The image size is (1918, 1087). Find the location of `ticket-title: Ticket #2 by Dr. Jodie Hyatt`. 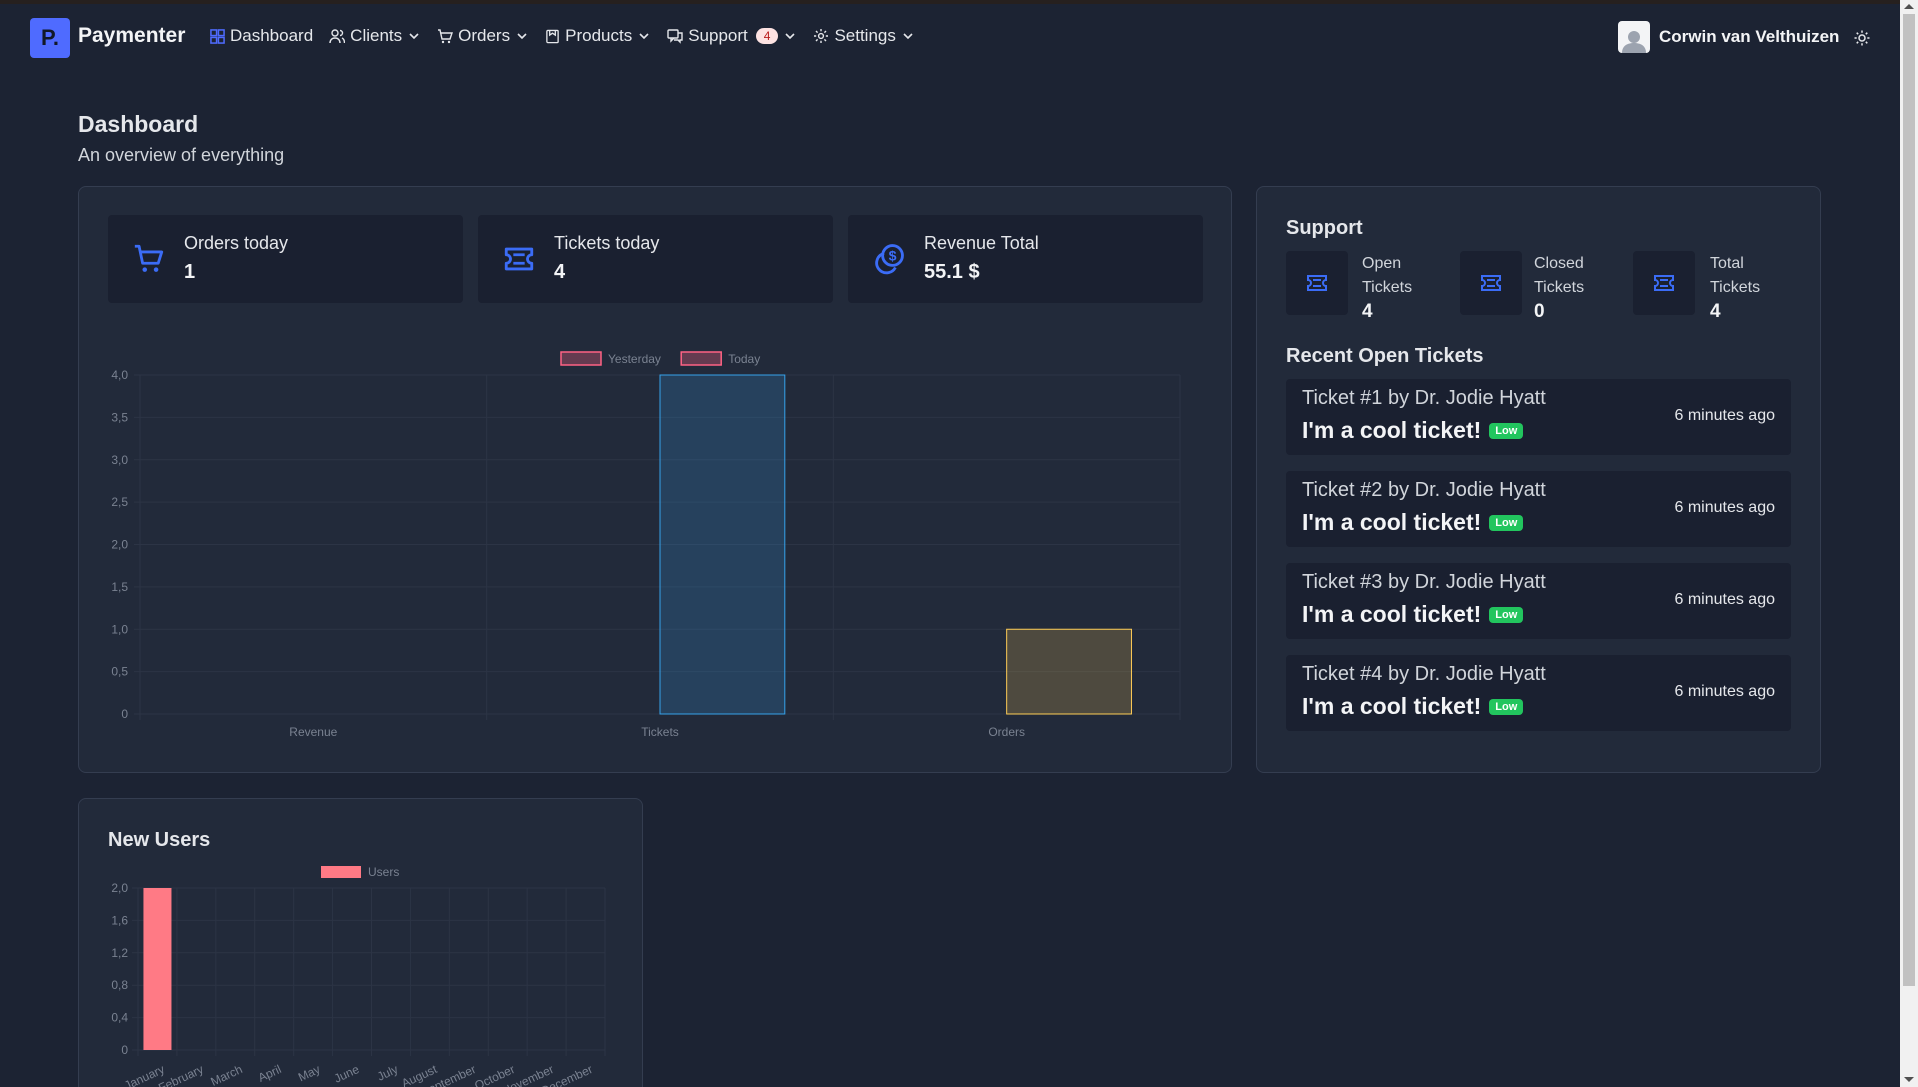

ticket-title: Ticket #2 by Dr. Jodie Hyatt is located at coordinates (1424, 490).